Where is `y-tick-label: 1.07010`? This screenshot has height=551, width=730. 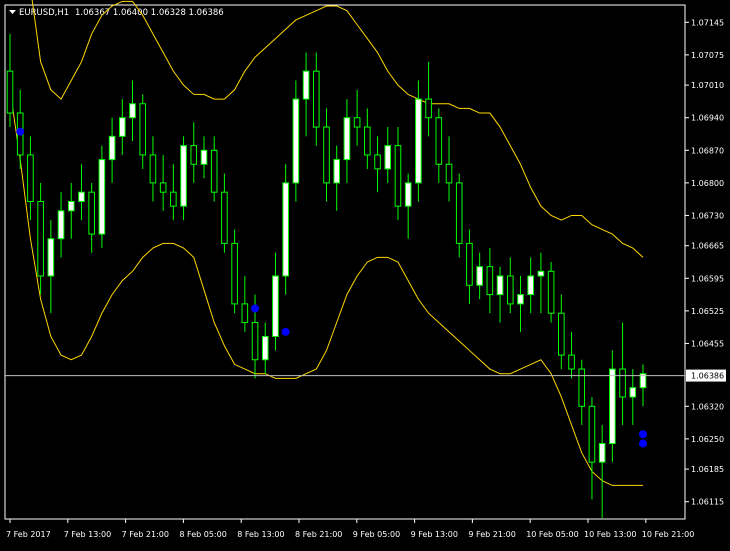 y-tick-label: 1.07010 is located at coordinates (707, 85).